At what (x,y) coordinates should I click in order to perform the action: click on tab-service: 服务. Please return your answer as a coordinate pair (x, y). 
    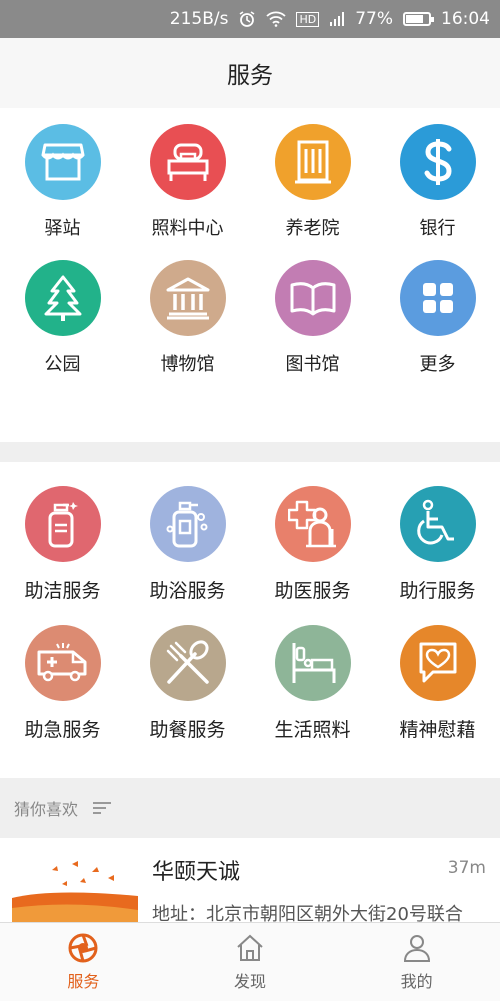
    Looking at the image, I should click on (83, 962).